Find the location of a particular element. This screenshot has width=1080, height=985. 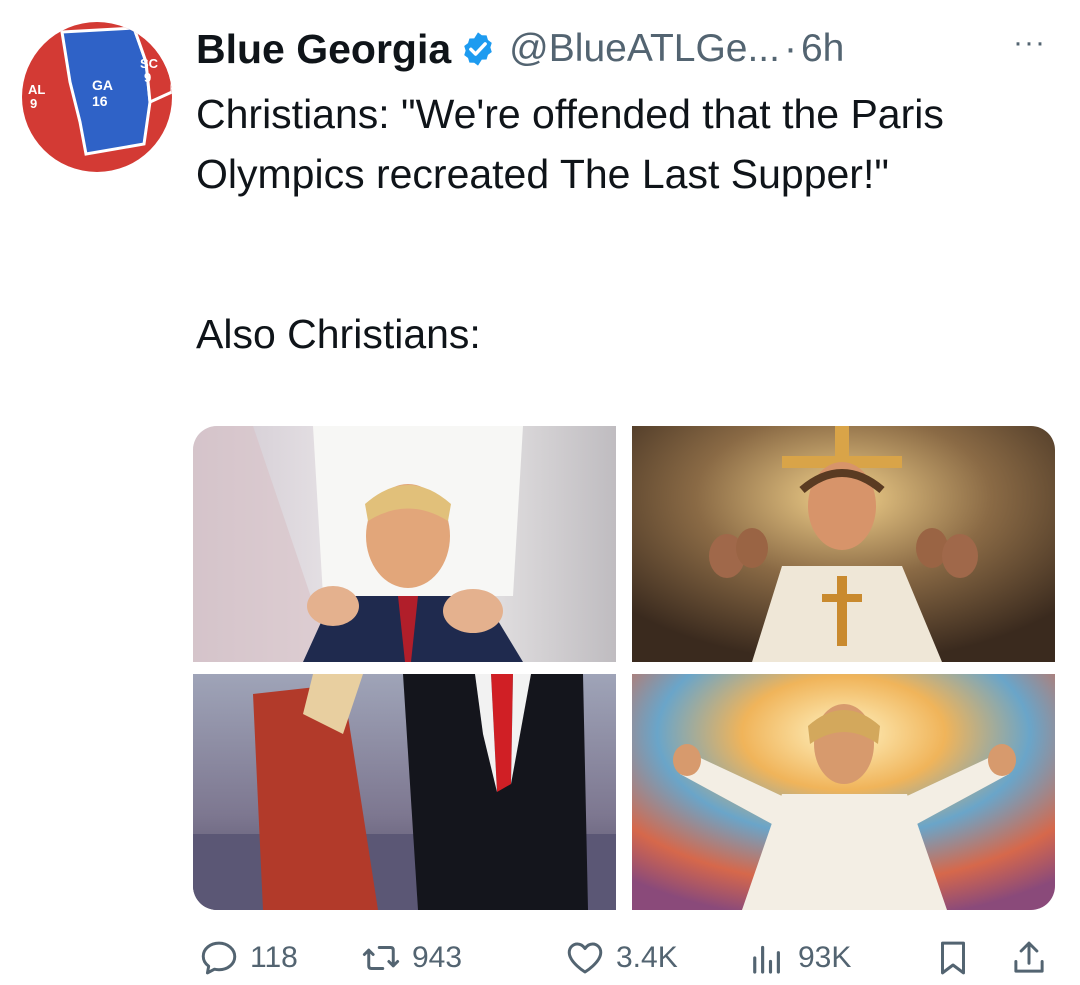

tweet-text-line: Also Christians: is located at coordinates (338, 334).